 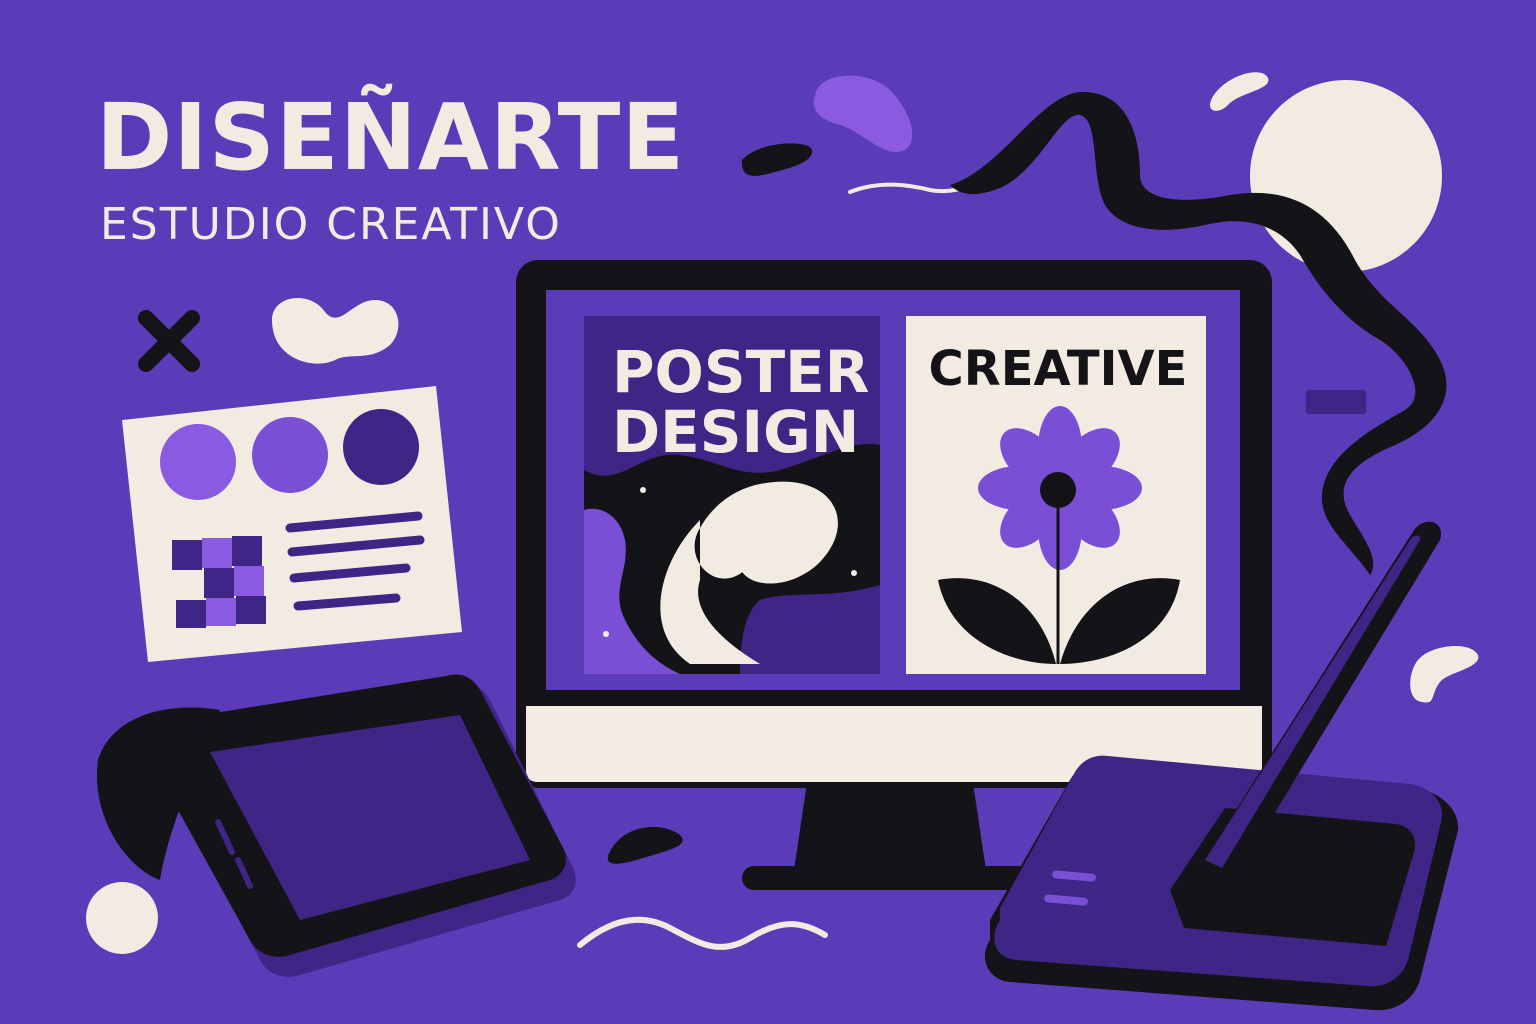 I want to click on brand-title: DISEÑARTE, so click(x=391, y=137).